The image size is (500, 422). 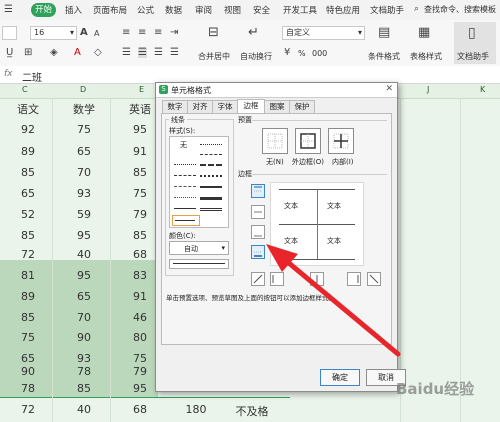 What do you see at coordinates (333, 300) in the screenshot?
I see `annotation-arrow-icon` at bounding box center [333, 300].